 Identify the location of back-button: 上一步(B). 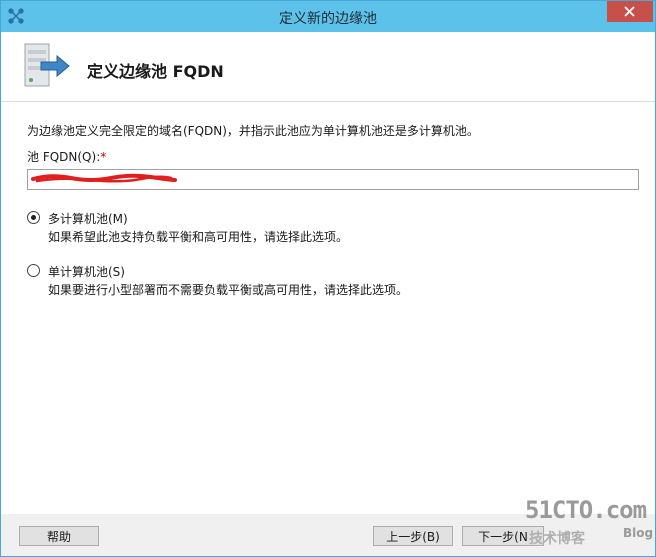
(413, 536).